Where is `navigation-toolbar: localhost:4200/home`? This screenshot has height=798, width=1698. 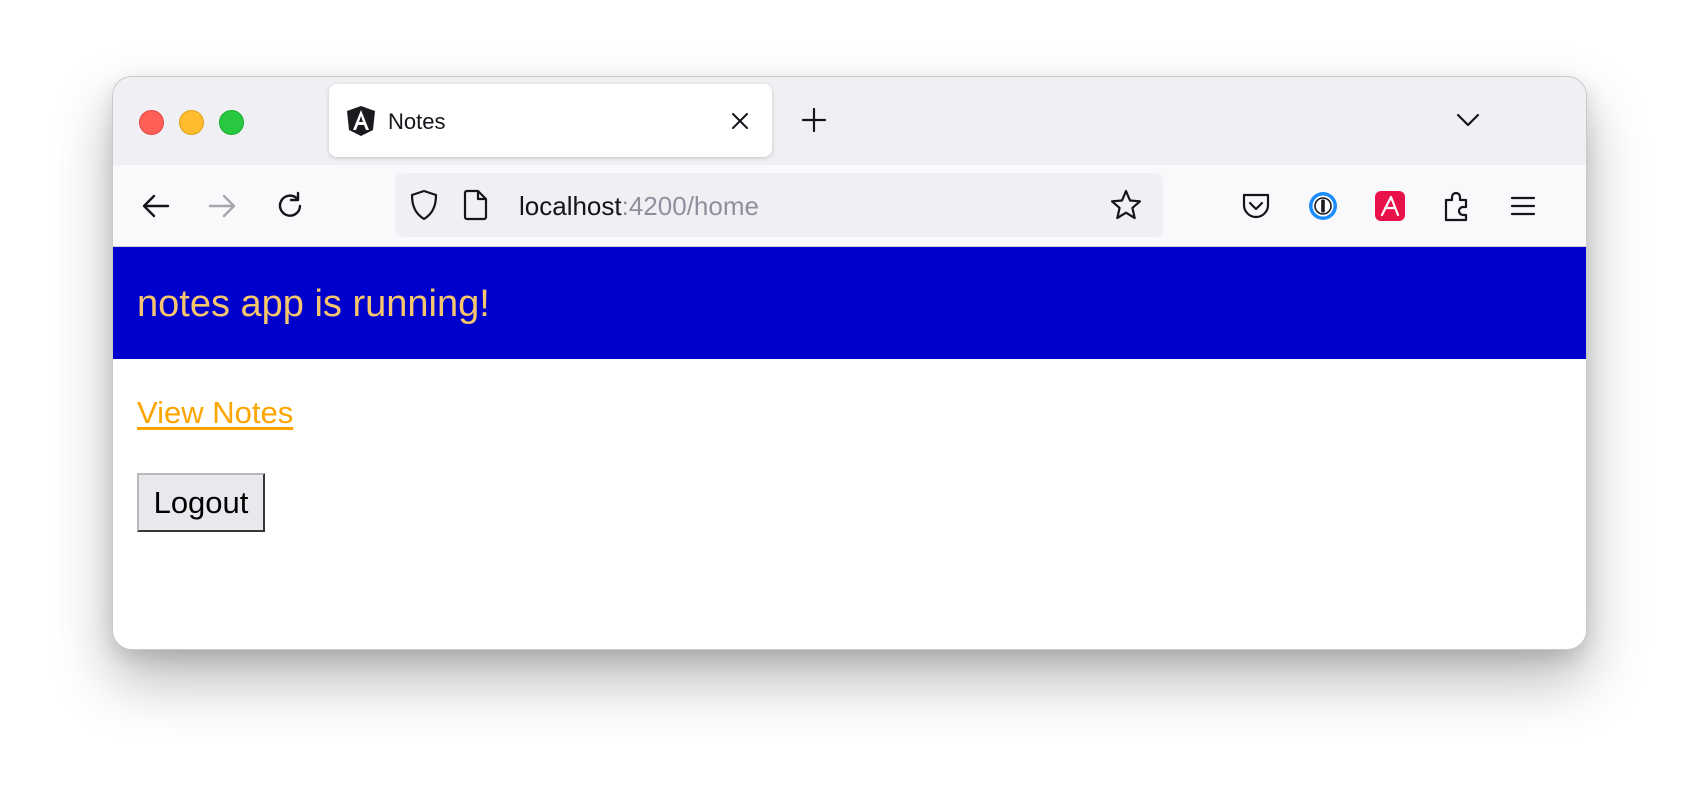
navigation-toolbar: localhost:4200/home is located at coordinates (849, 206).